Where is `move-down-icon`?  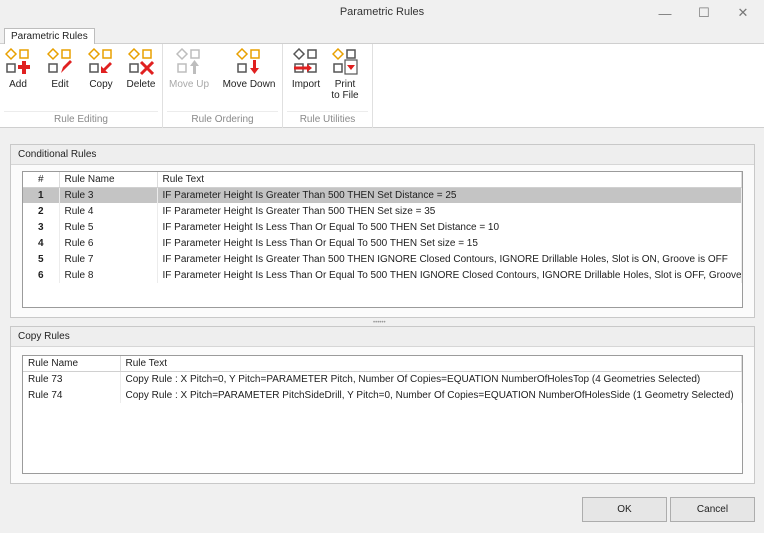
move-down-icon is located at coordinates (248, 61).